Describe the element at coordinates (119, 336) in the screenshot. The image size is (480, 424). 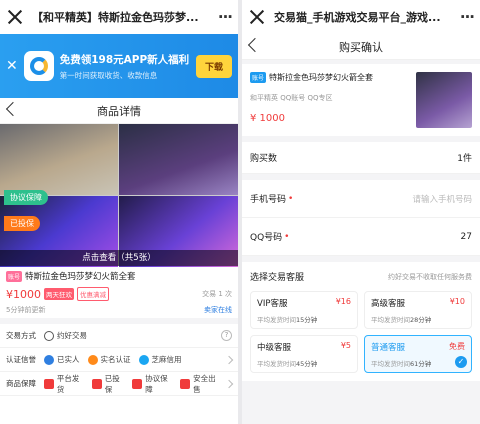
I see `trade-method-row: 交易方式 约好交易 ?` at that location.